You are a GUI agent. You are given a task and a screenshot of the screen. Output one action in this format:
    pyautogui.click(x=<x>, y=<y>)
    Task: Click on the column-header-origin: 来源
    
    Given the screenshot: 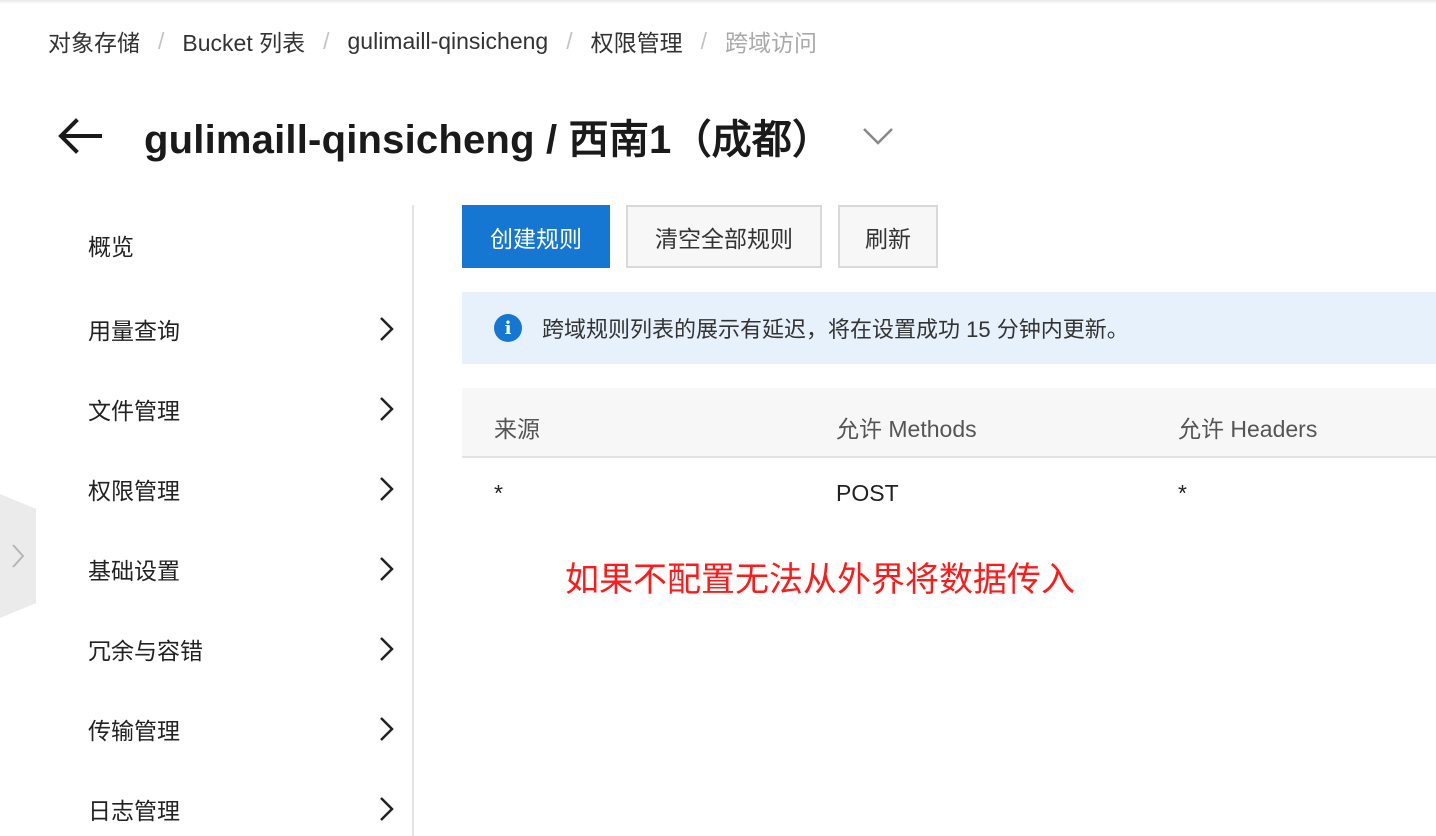 What is the action you would take?
    pyautogui.click(x=517, y=429)
    